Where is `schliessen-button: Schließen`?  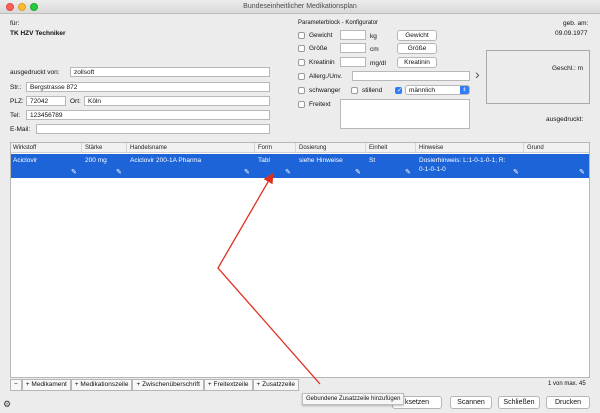 schliessen-button: Schließen is located at coordinates (519, 402).